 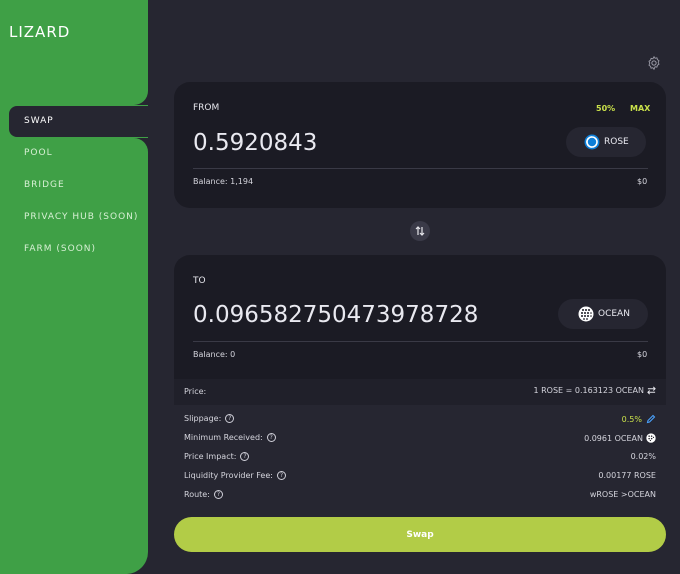 What do you see at coordinates (197, 494) in the screenshot?
I see `route-label: Route:` at bounding box center [197, 494].